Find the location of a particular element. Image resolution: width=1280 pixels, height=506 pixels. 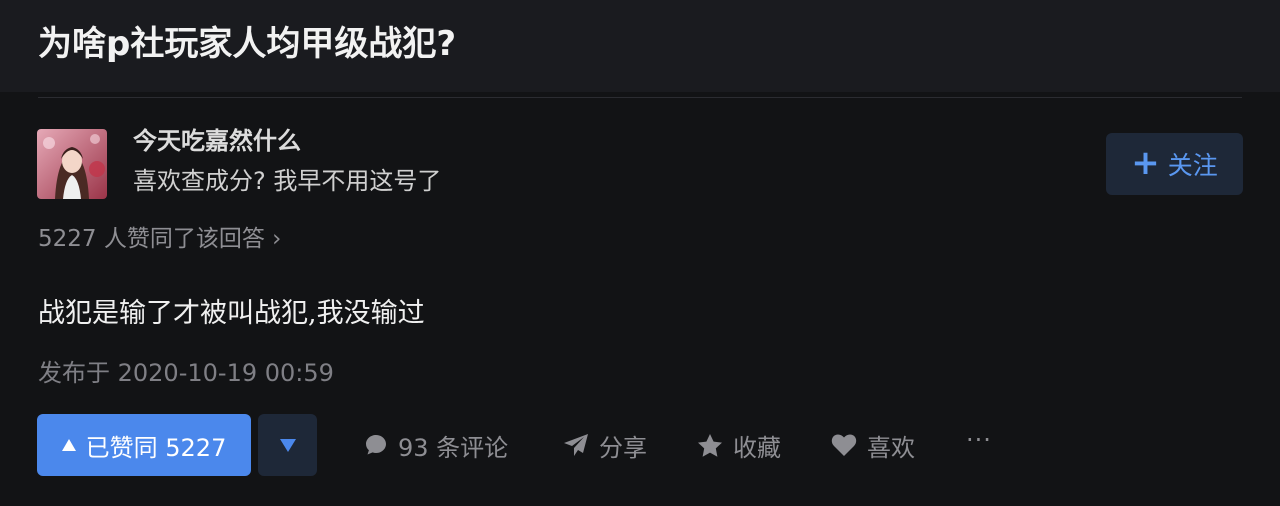

like-label: 喜欢 is located at coordinates (891, 447).